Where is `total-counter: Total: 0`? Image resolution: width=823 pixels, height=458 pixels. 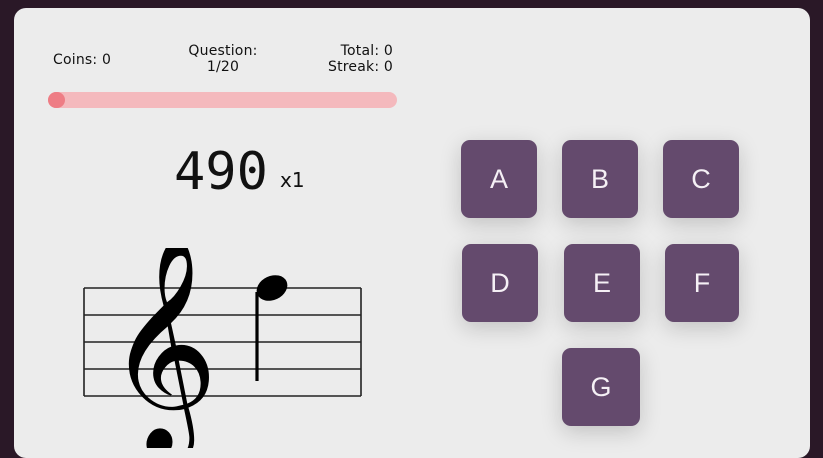
total-counter: Total: 0 is located at coordinates (366, 51).